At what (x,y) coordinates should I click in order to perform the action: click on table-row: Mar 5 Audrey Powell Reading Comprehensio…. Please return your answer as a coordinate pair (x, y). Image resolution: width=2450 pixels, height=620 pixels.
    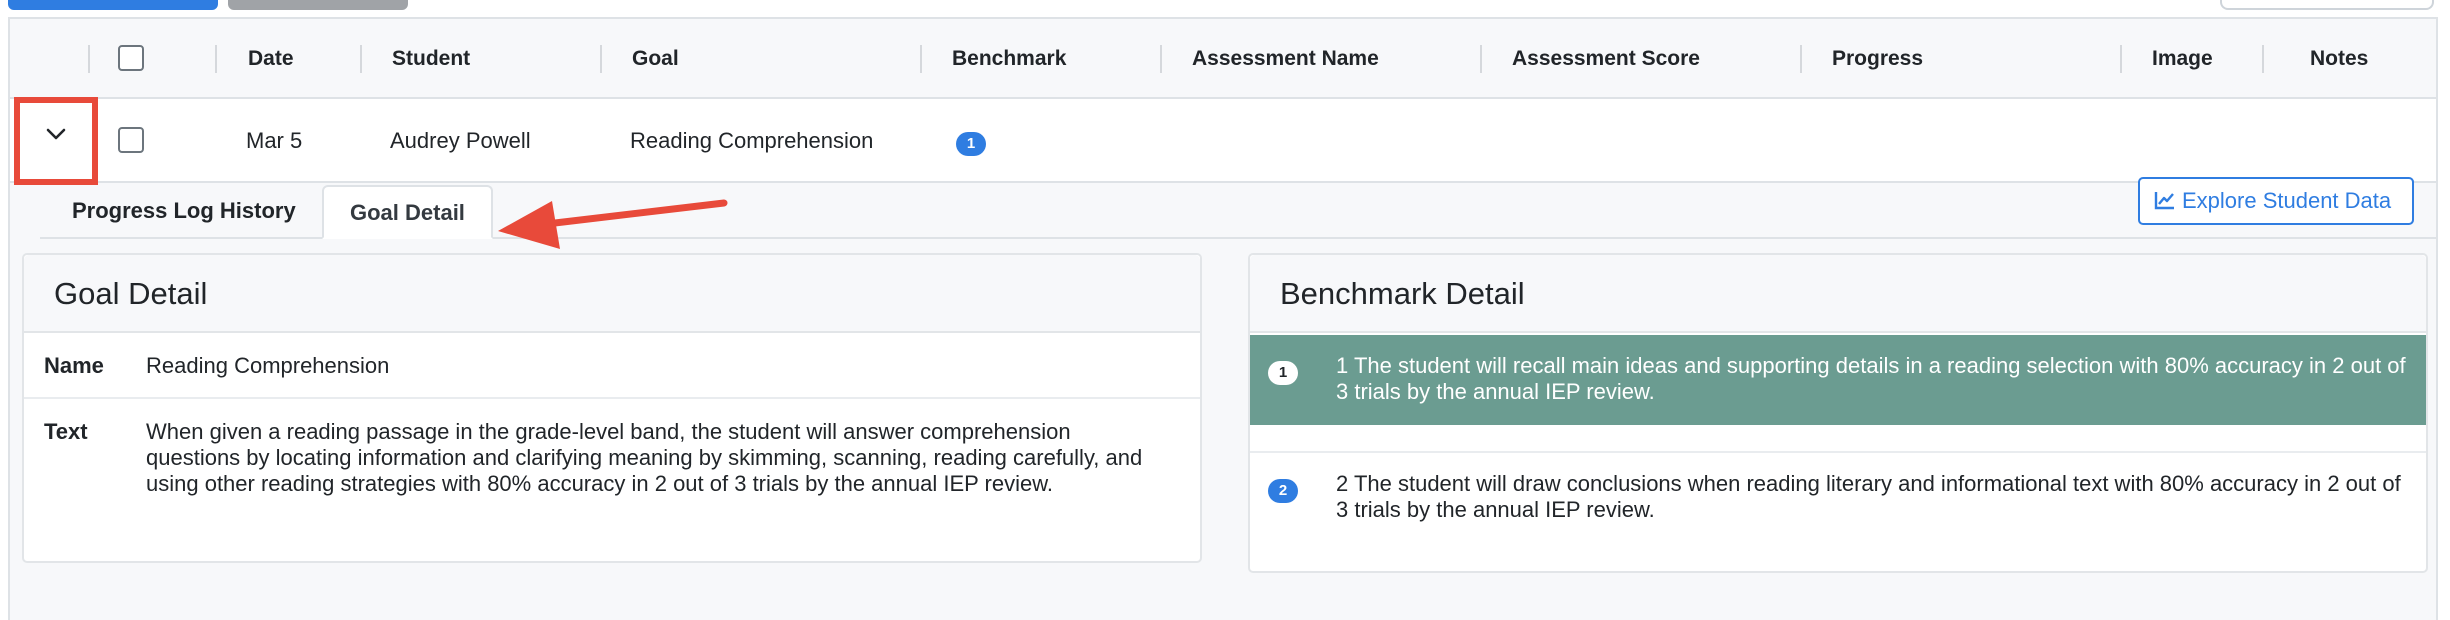
    Looking at the image, I should click on (1223, 141).